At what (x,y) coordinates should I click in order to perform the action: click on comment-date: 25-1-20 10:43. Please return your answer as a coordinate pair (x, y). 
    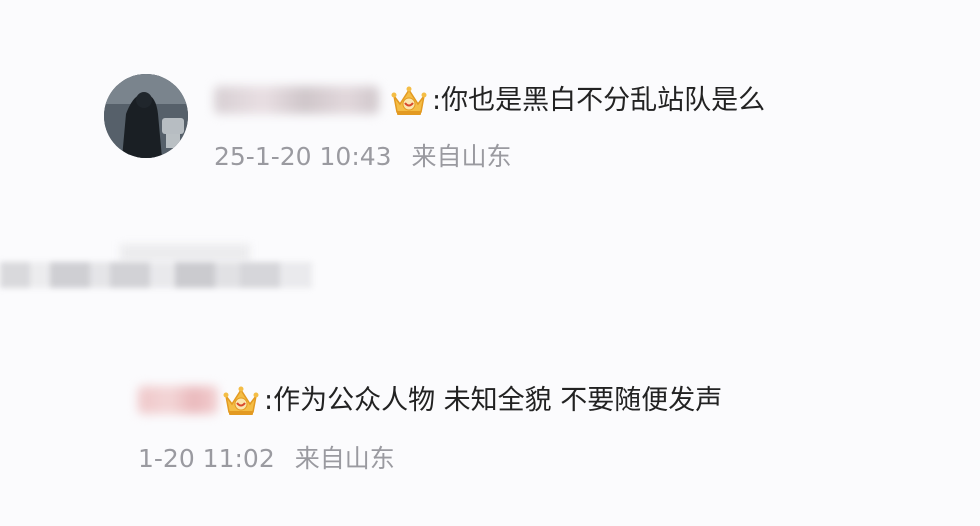
    Looking at the image, I should click on (303, 156).